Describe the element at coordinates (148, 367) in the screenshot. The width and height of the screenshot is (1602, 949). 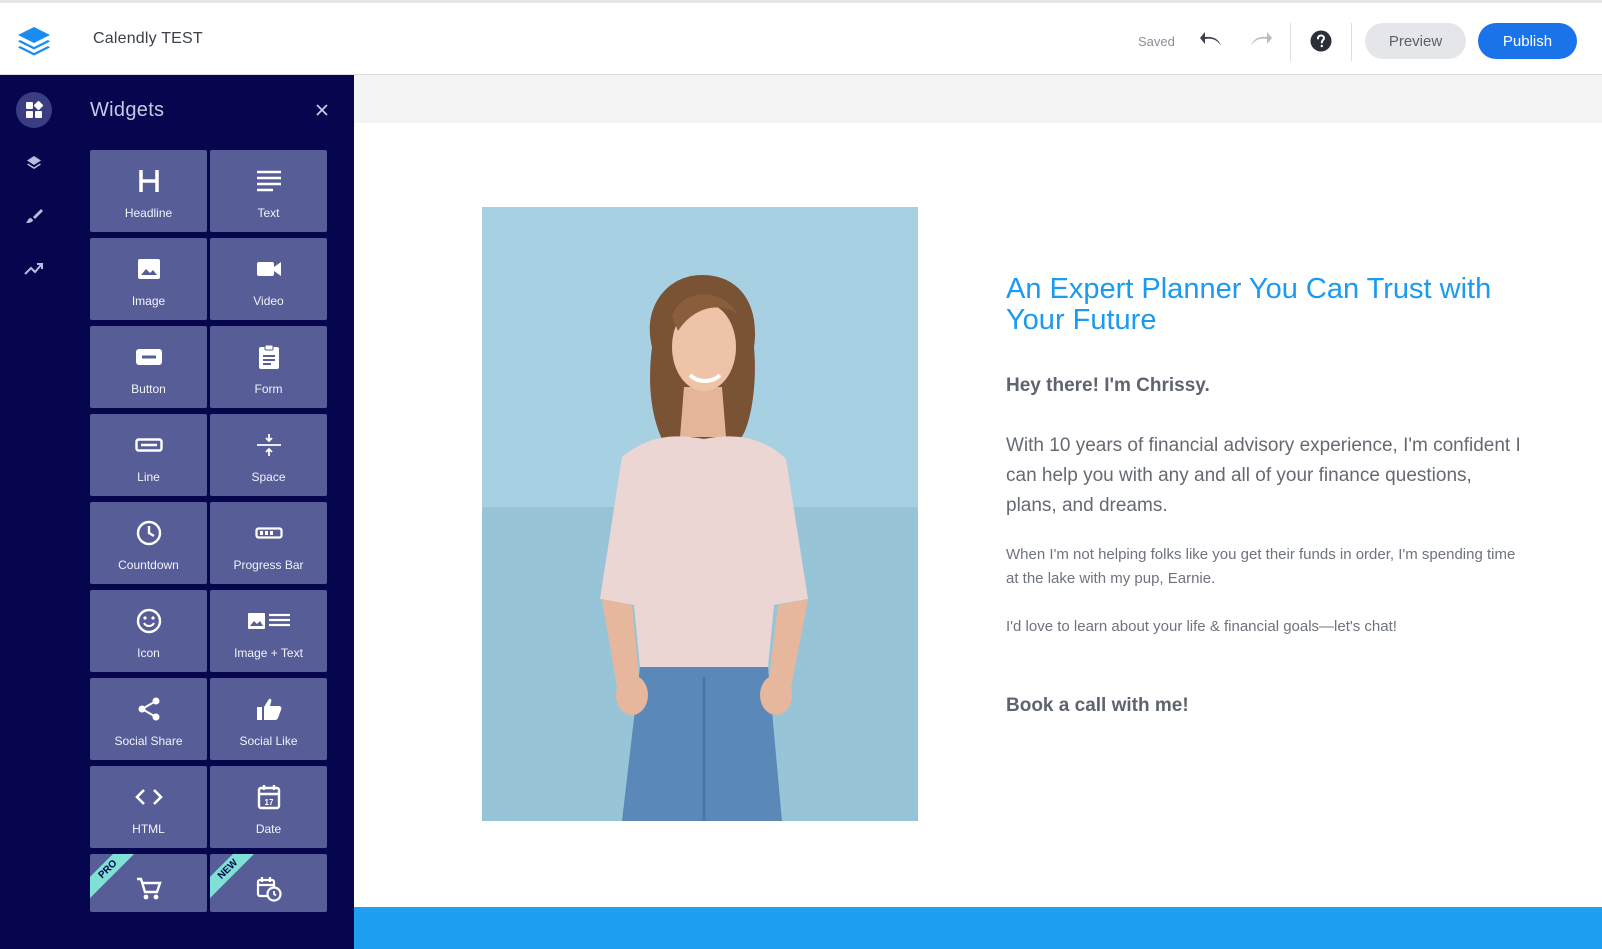
I see `widget-button: Button` at that location.